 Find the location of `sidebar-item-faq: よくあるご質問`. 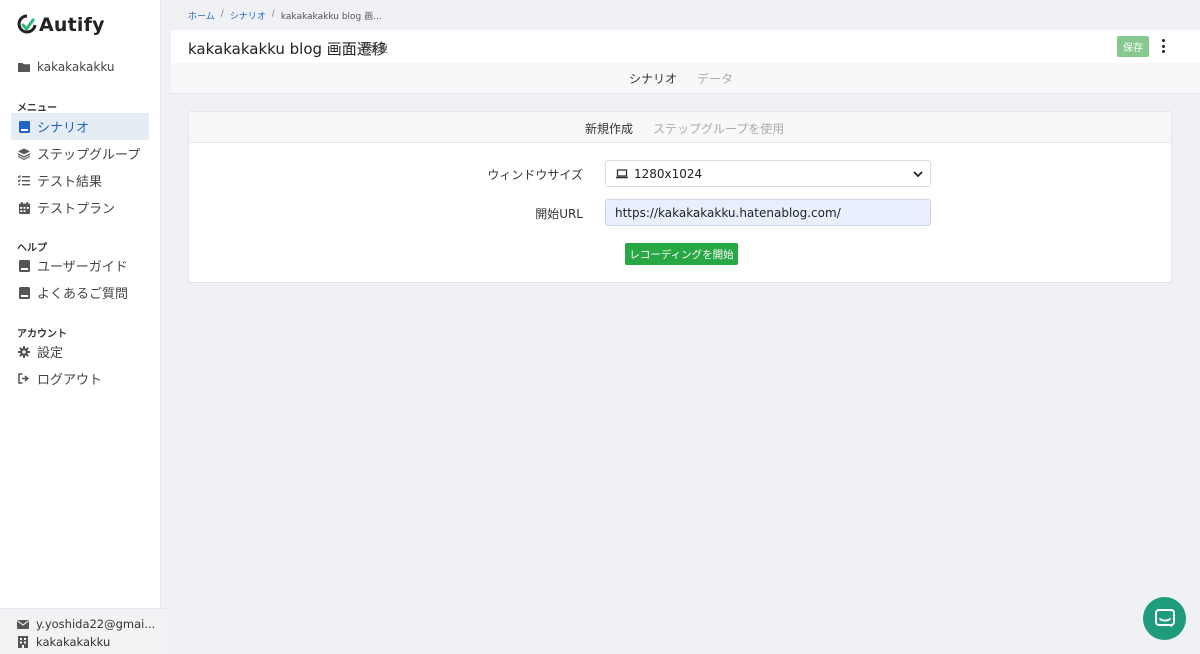

sidebar-item-faq: よくあるご質問 is located at coordinates (80, 292).